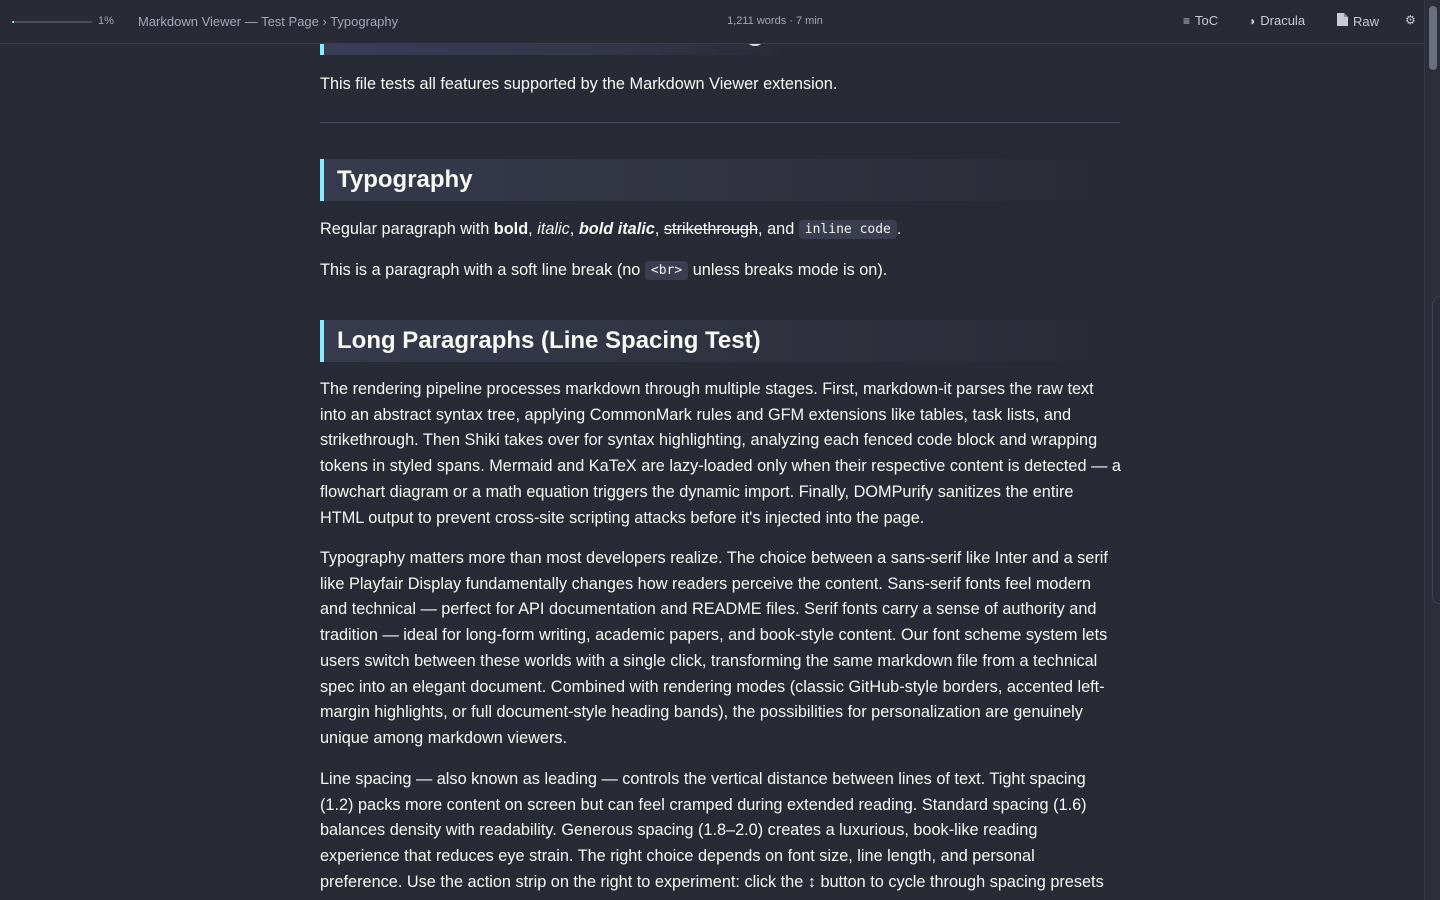 The image size is (1440, 900). What do you see at coordinates (106, 21) in the screenshot?
I see `progress-percent: 1%` at bounding box center [106, 21].